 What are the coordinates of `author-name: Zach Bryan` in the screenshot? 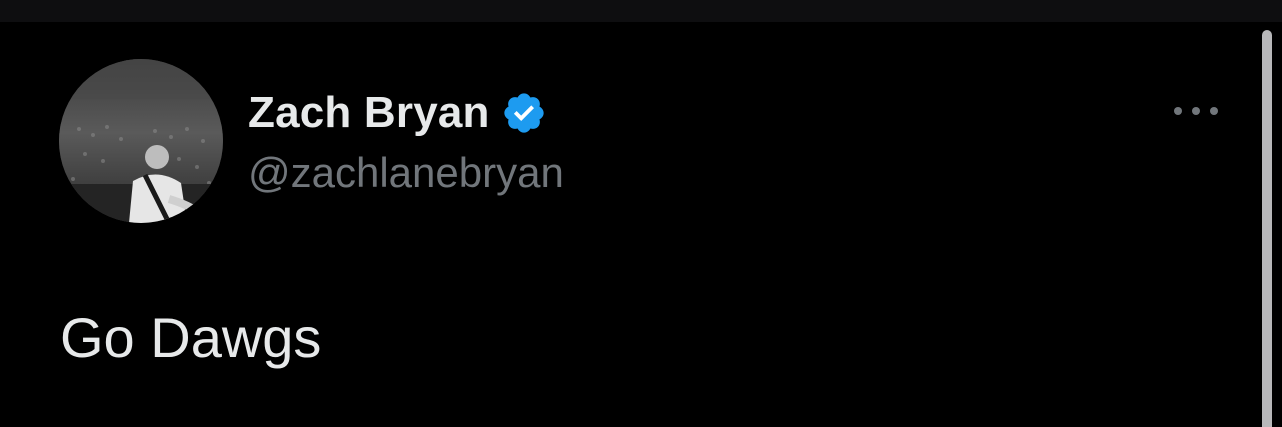 It's located at (369, 113).